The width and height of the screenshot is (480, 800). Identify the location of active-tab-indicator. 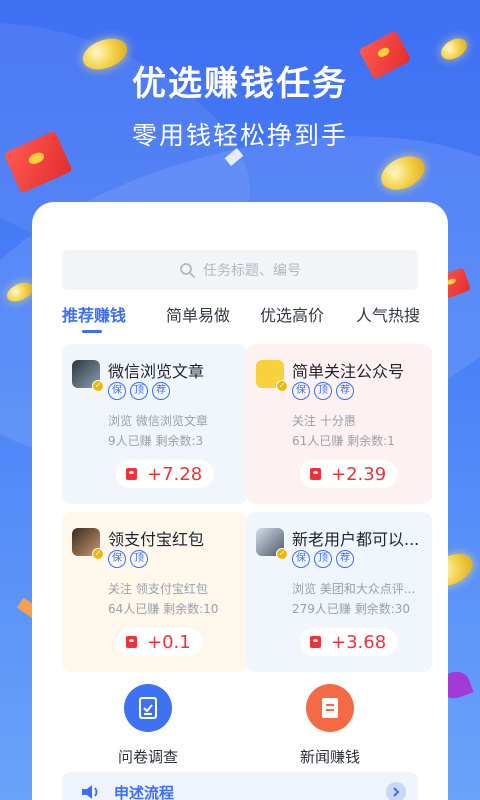
(92, 331).